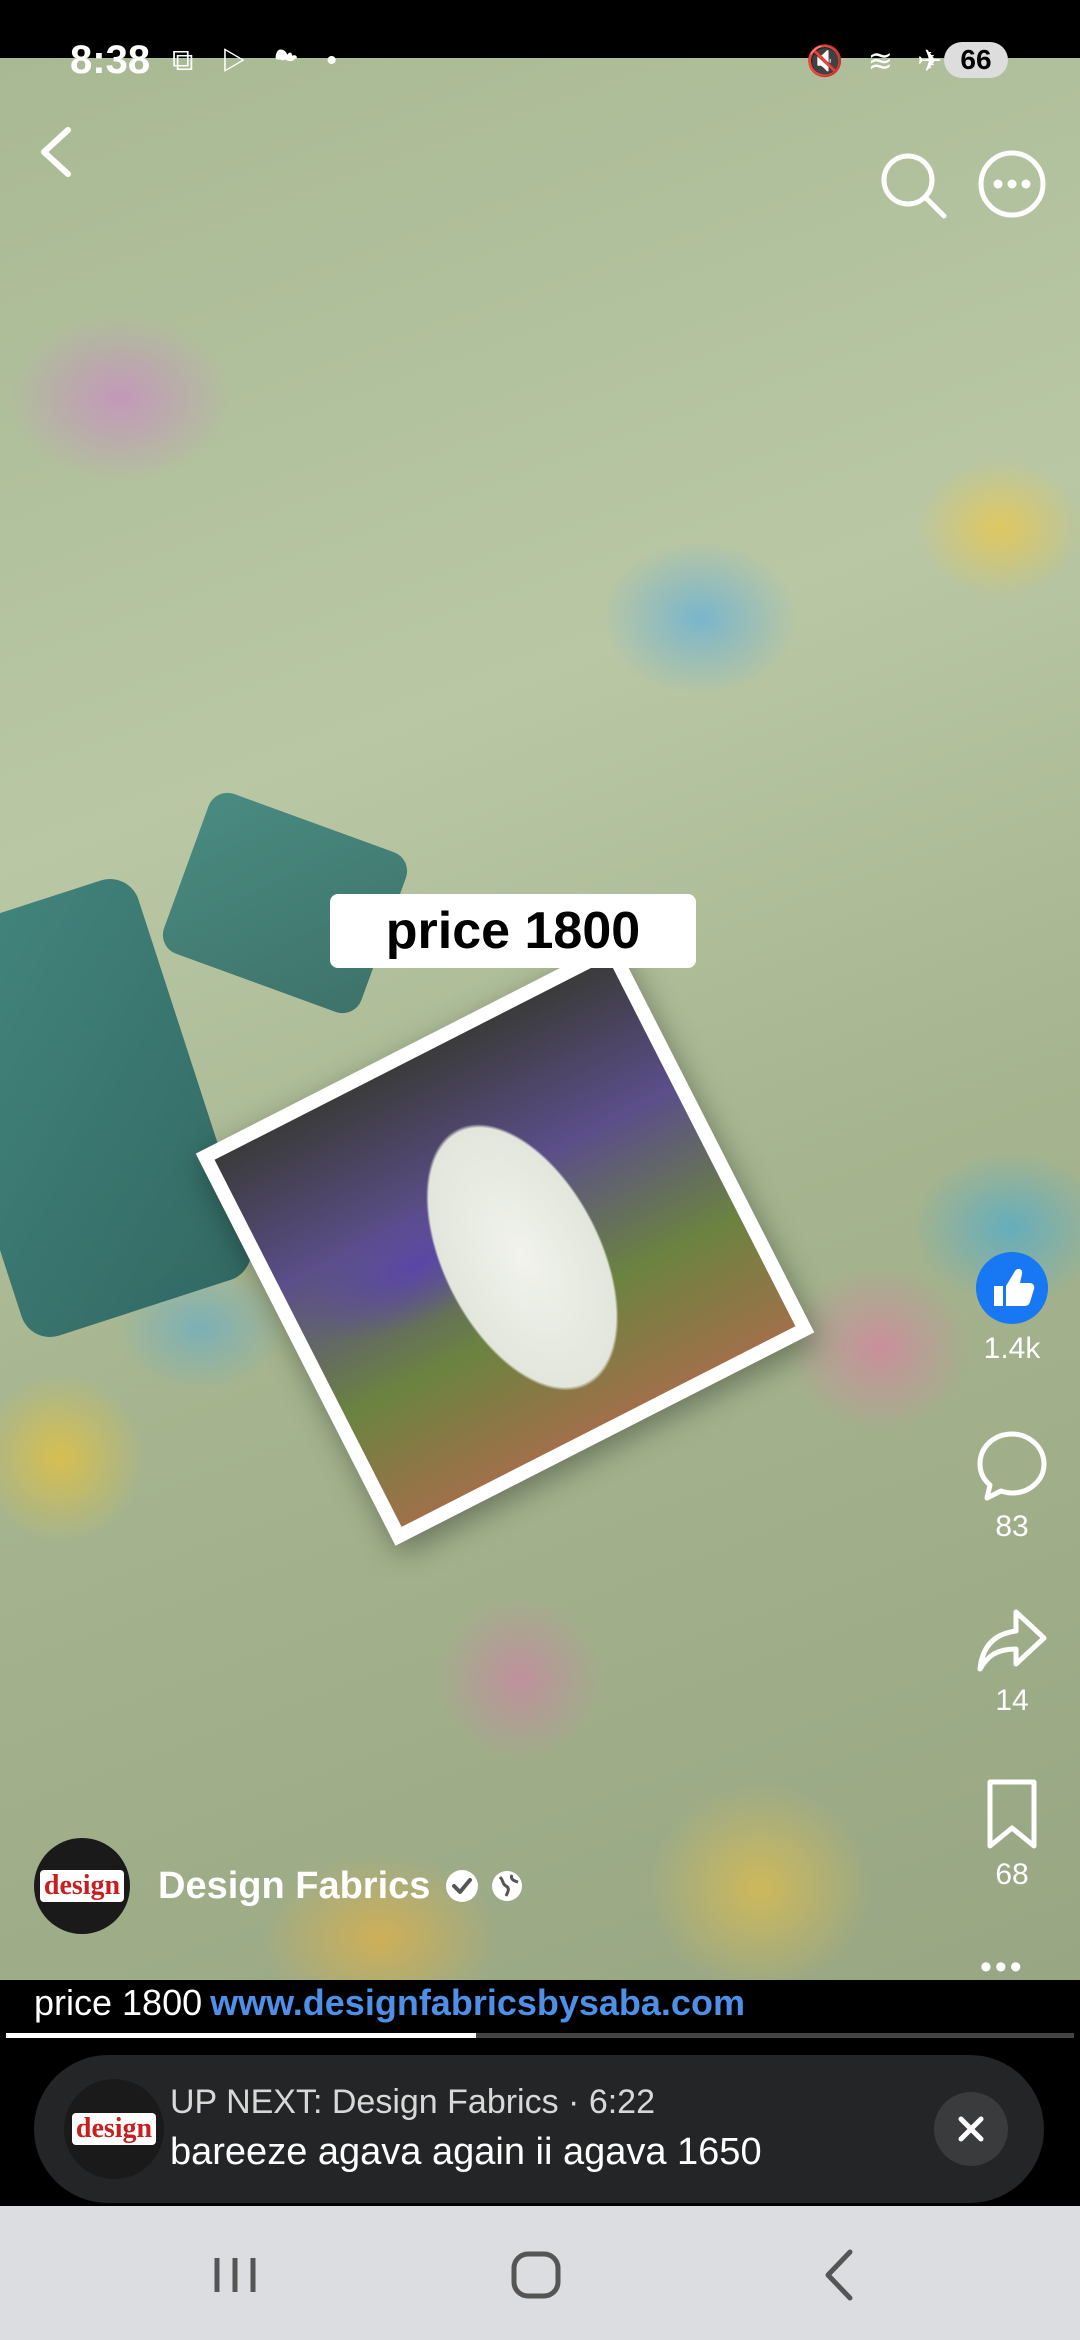  I want to click on status-time: 8:38, so click(110, 60).